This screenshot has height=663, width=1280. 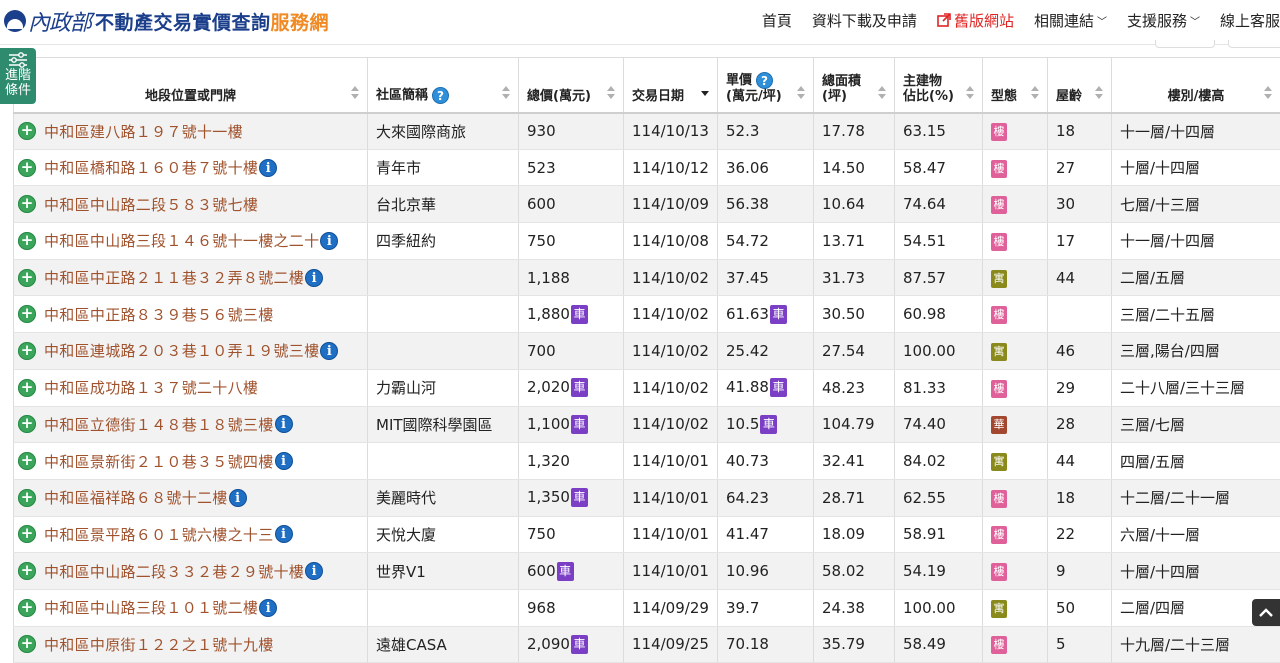 What do you see at coordinates (181, 240) in the screenshot?
I see `address-link: 中和區中山路三段１４６號十一樓之二十` at bounding box center [181, 240].